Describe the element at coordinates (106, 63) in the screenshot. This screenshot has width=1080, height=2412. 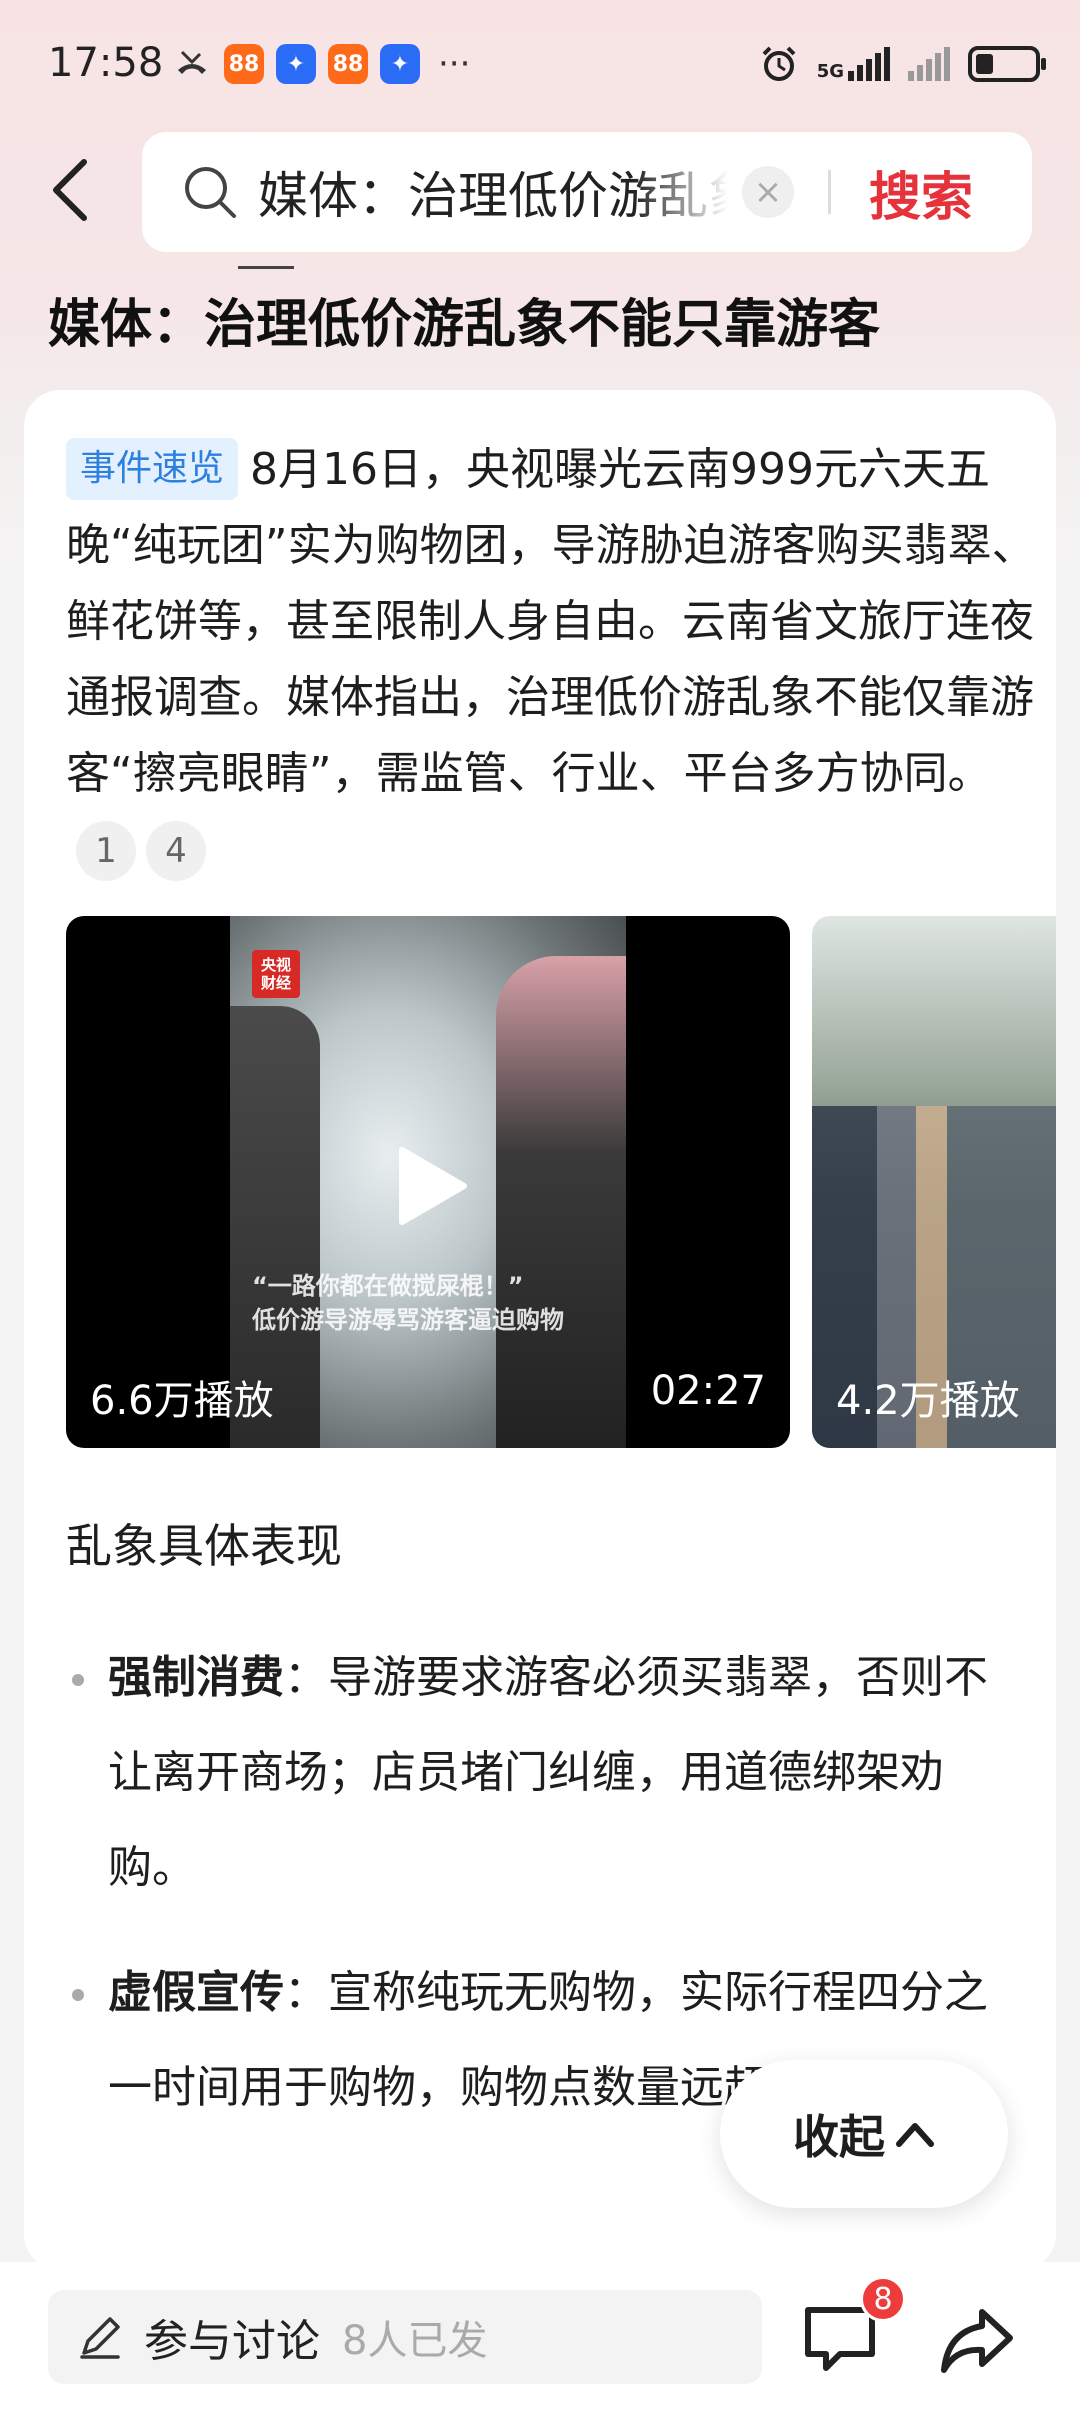
I see `status-time: 17:58` at that location.